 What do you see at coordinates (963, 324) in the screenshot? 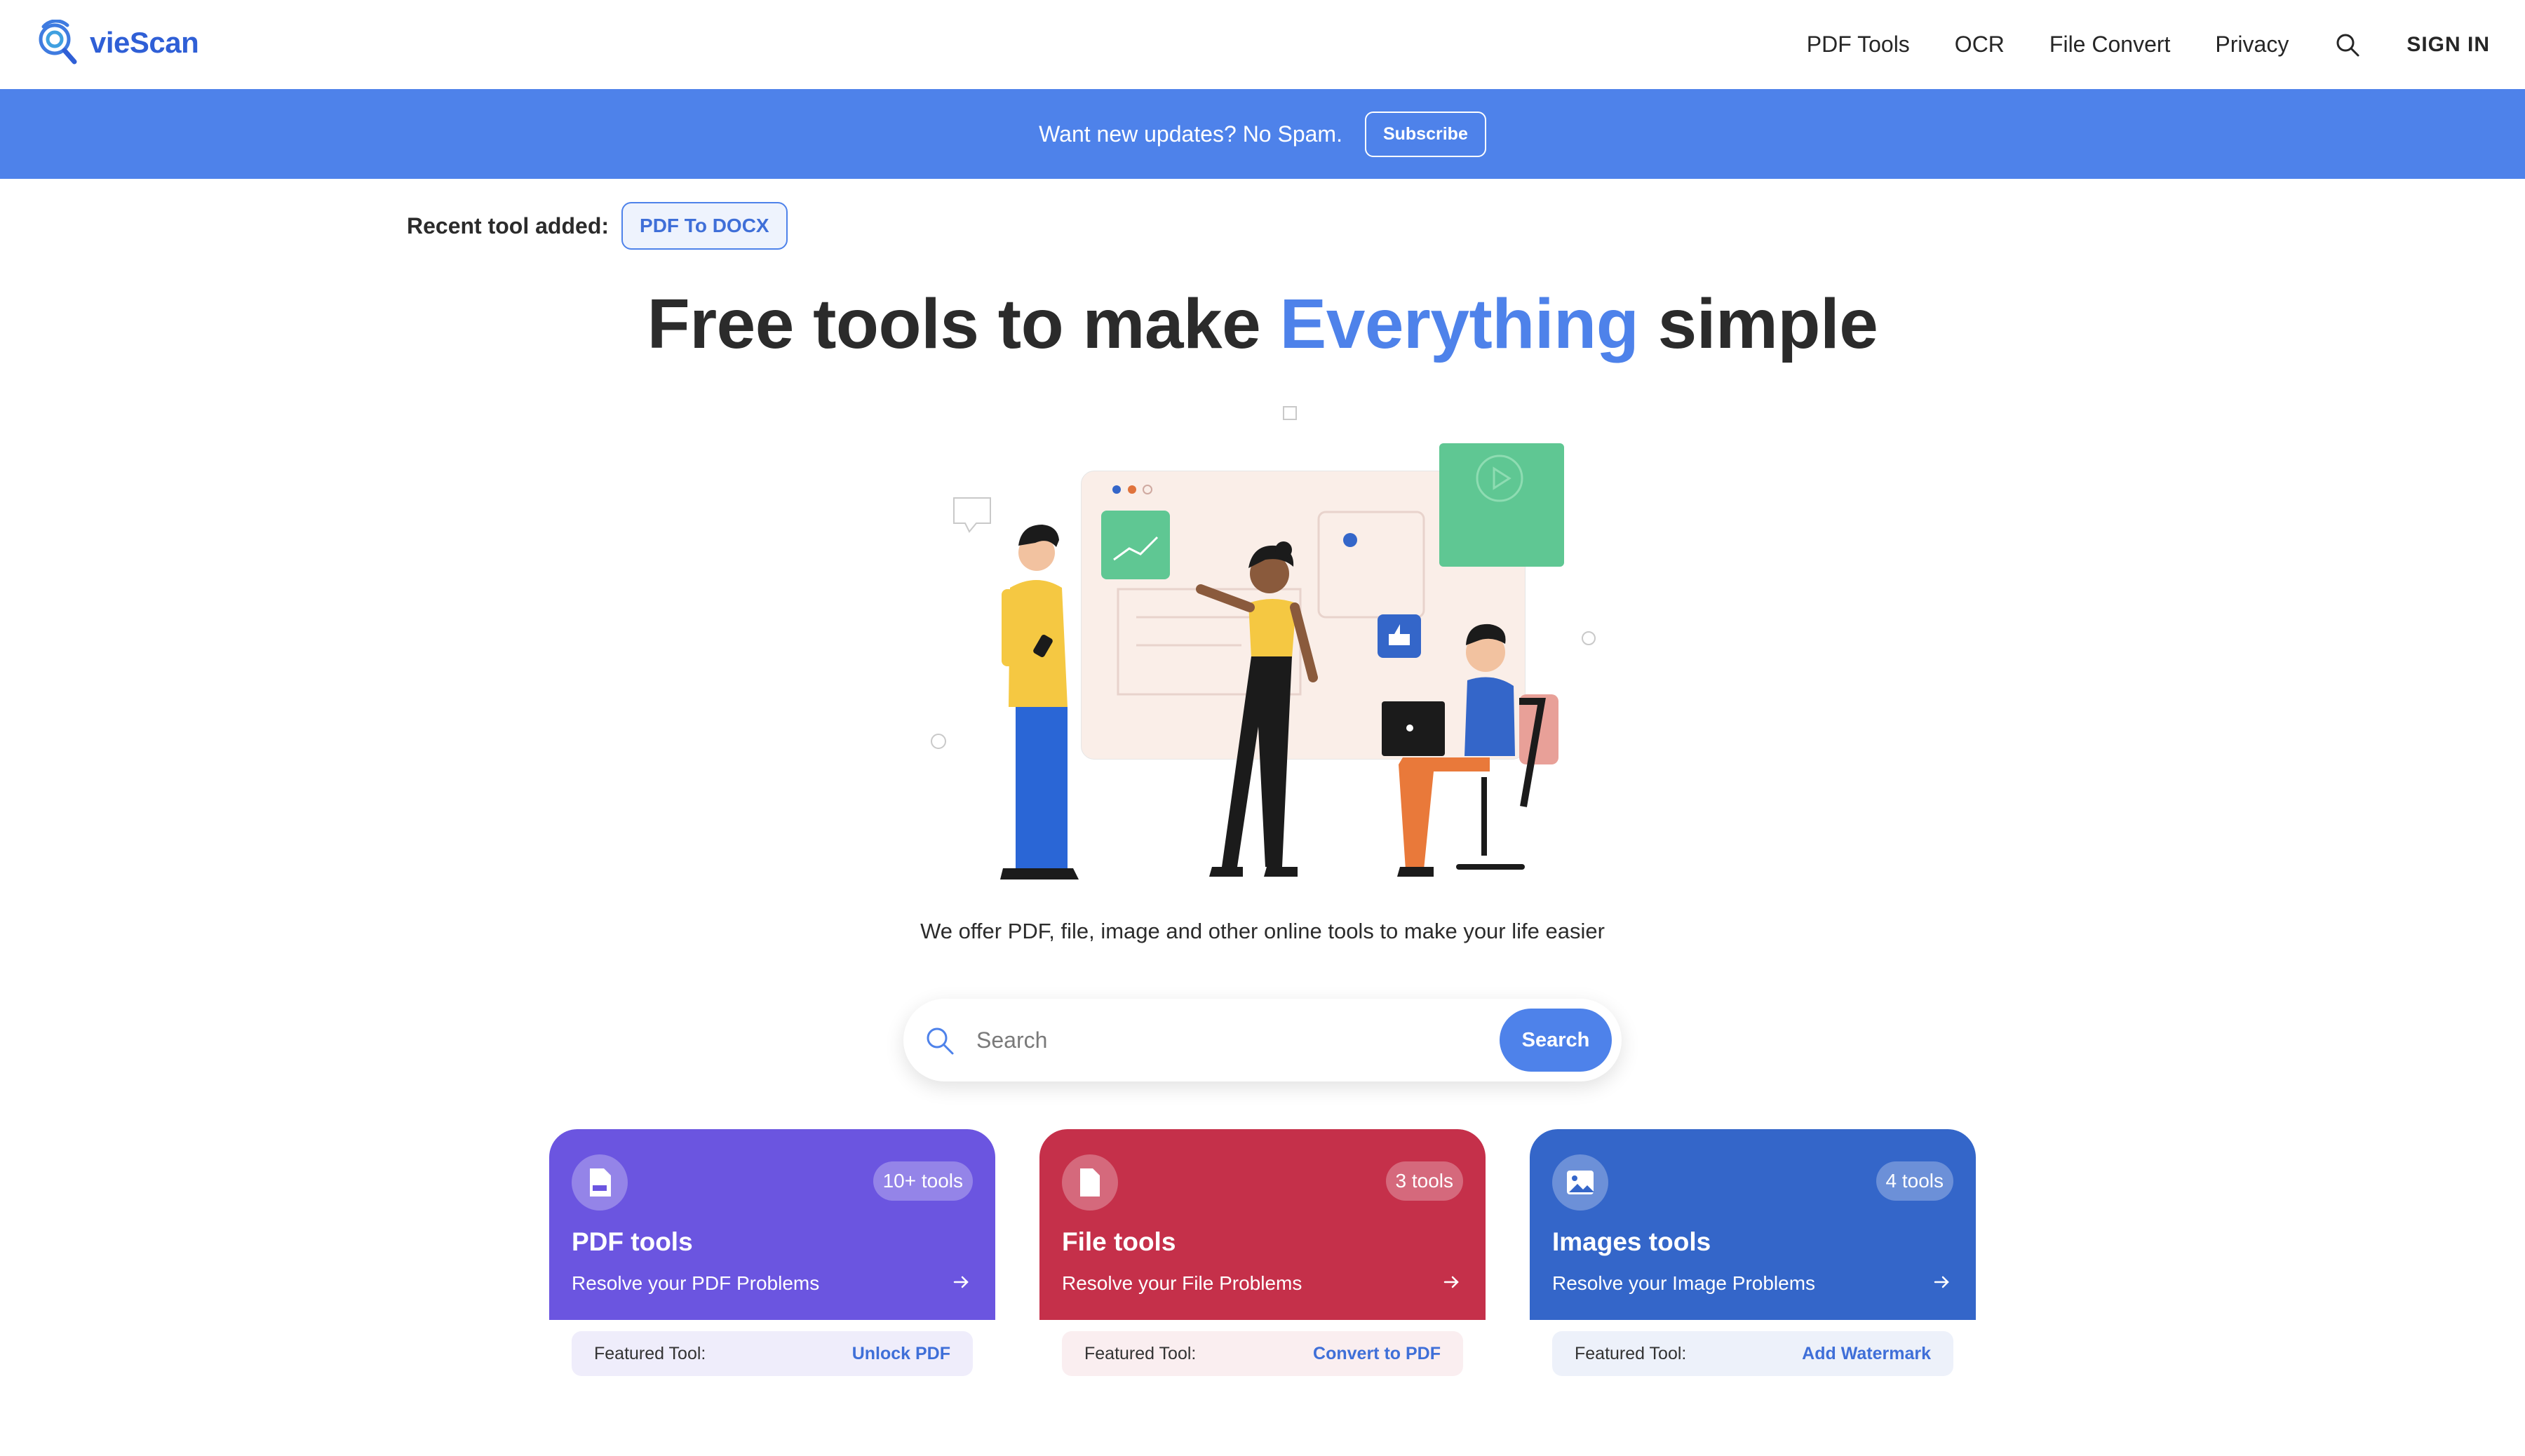
I see `title-part-1: Free tools to make` at bounding box center [963, 324].